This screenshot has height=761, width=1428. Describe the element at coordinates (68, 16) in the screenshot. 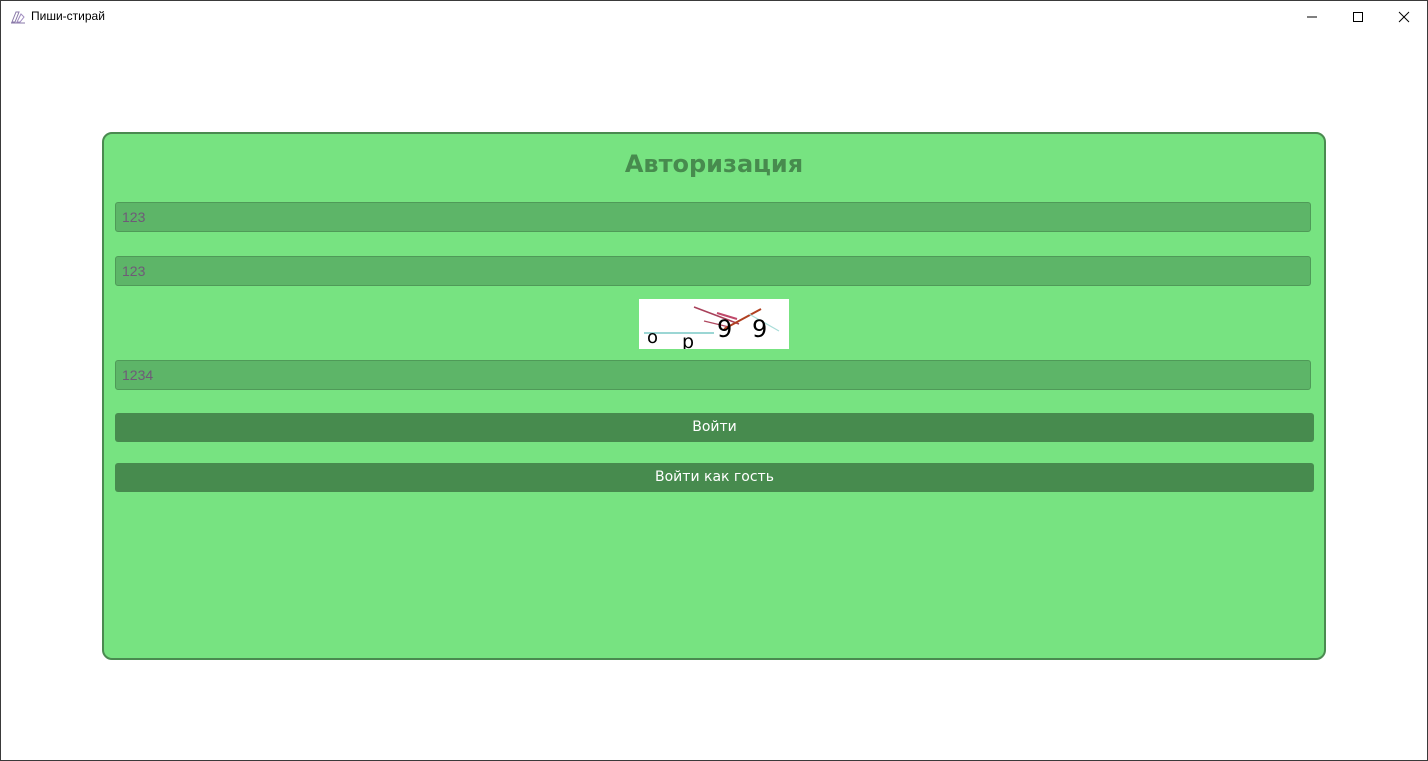

I see `window-title: Пиши-стирай` at that location.